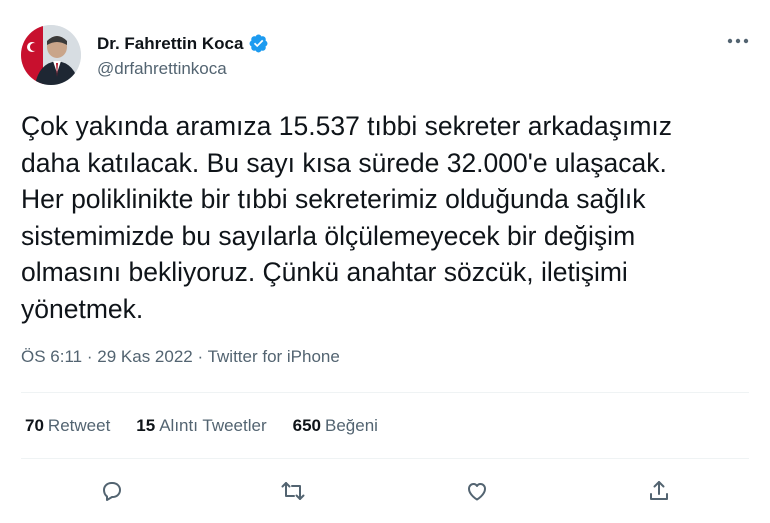 This screenshot has height=523, width=770. I want to click on reply-icon, so click(112, 491).